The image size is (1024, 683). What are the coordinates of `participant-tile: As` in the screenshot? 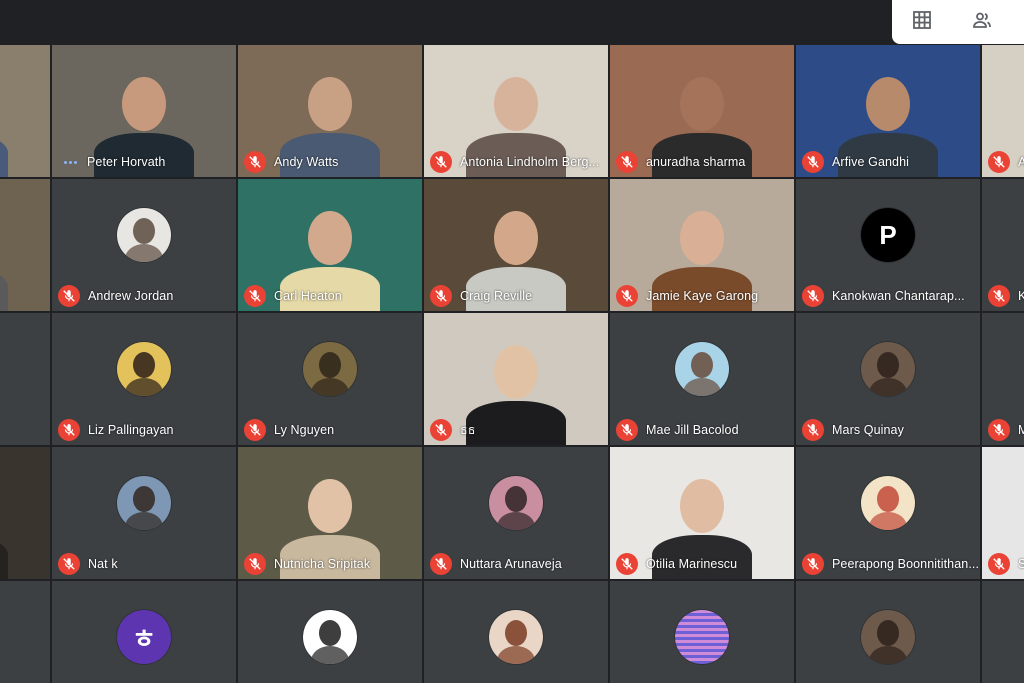 It's located at (1003, 111).